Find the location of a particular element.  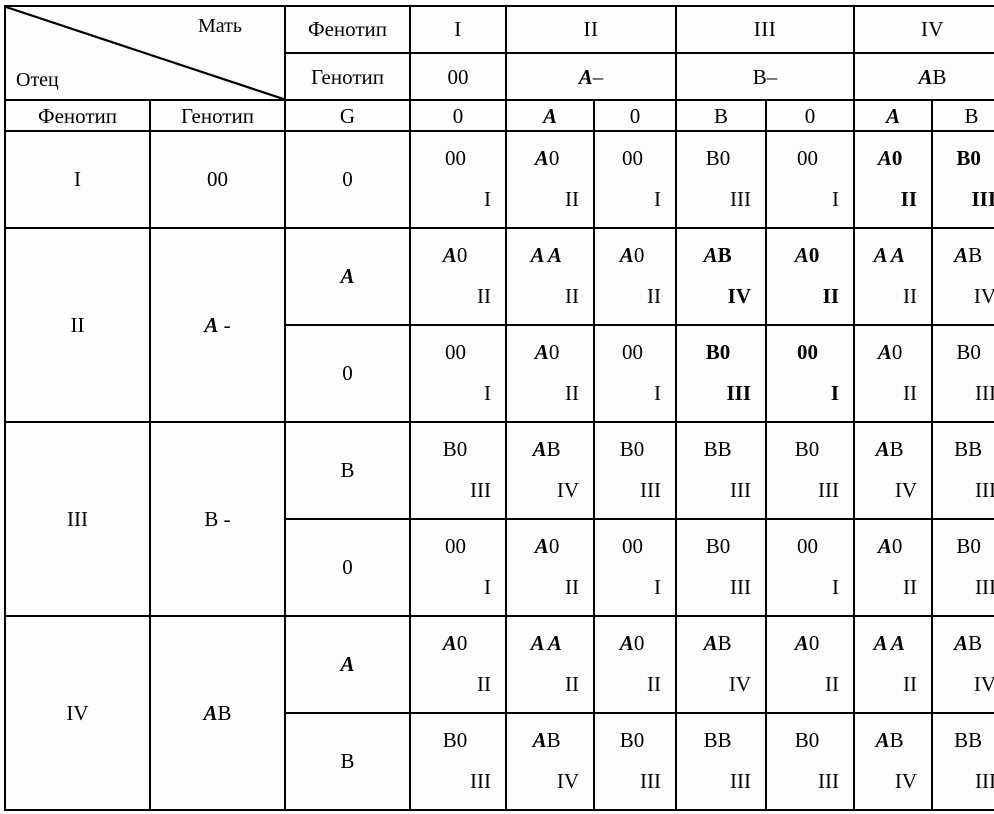

offspring-cell-r5c3: 00 I is located at coordinates (635, 567).